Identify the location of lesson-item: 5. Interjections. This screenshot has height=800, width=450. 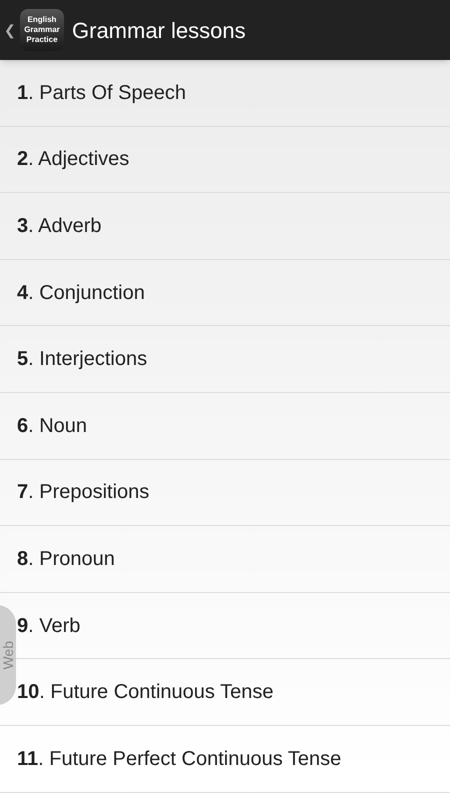
(225, 359).